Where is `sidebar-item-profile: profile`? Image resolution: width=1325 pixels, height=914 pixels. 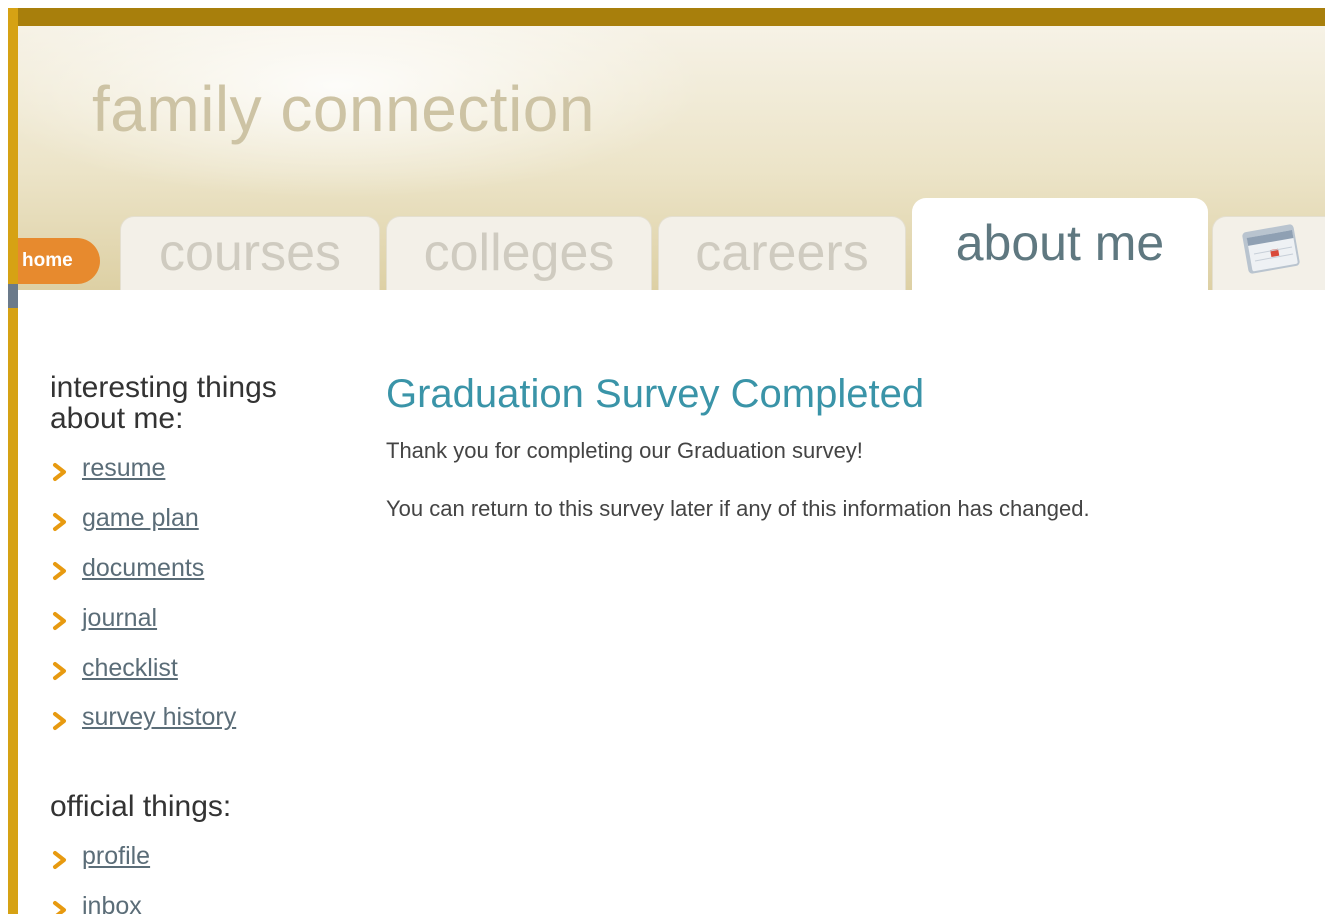 sidebar-item-profile: profile is located at coordinates (100, 857).